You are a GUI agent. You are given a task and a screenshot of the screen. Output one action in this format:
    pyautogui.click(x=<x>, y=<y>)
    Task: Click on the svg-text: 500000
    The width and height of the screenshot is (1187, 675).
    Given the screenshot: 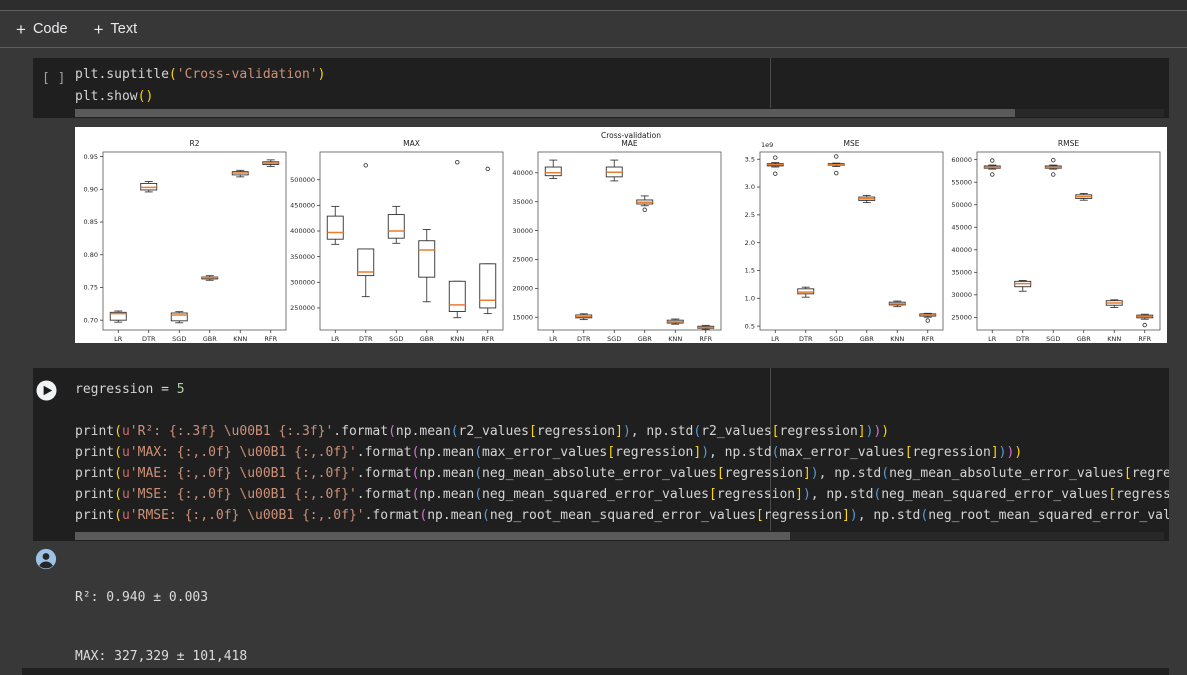 What is the action you would take?
    pyautogui.click(x=302, y=180)
    